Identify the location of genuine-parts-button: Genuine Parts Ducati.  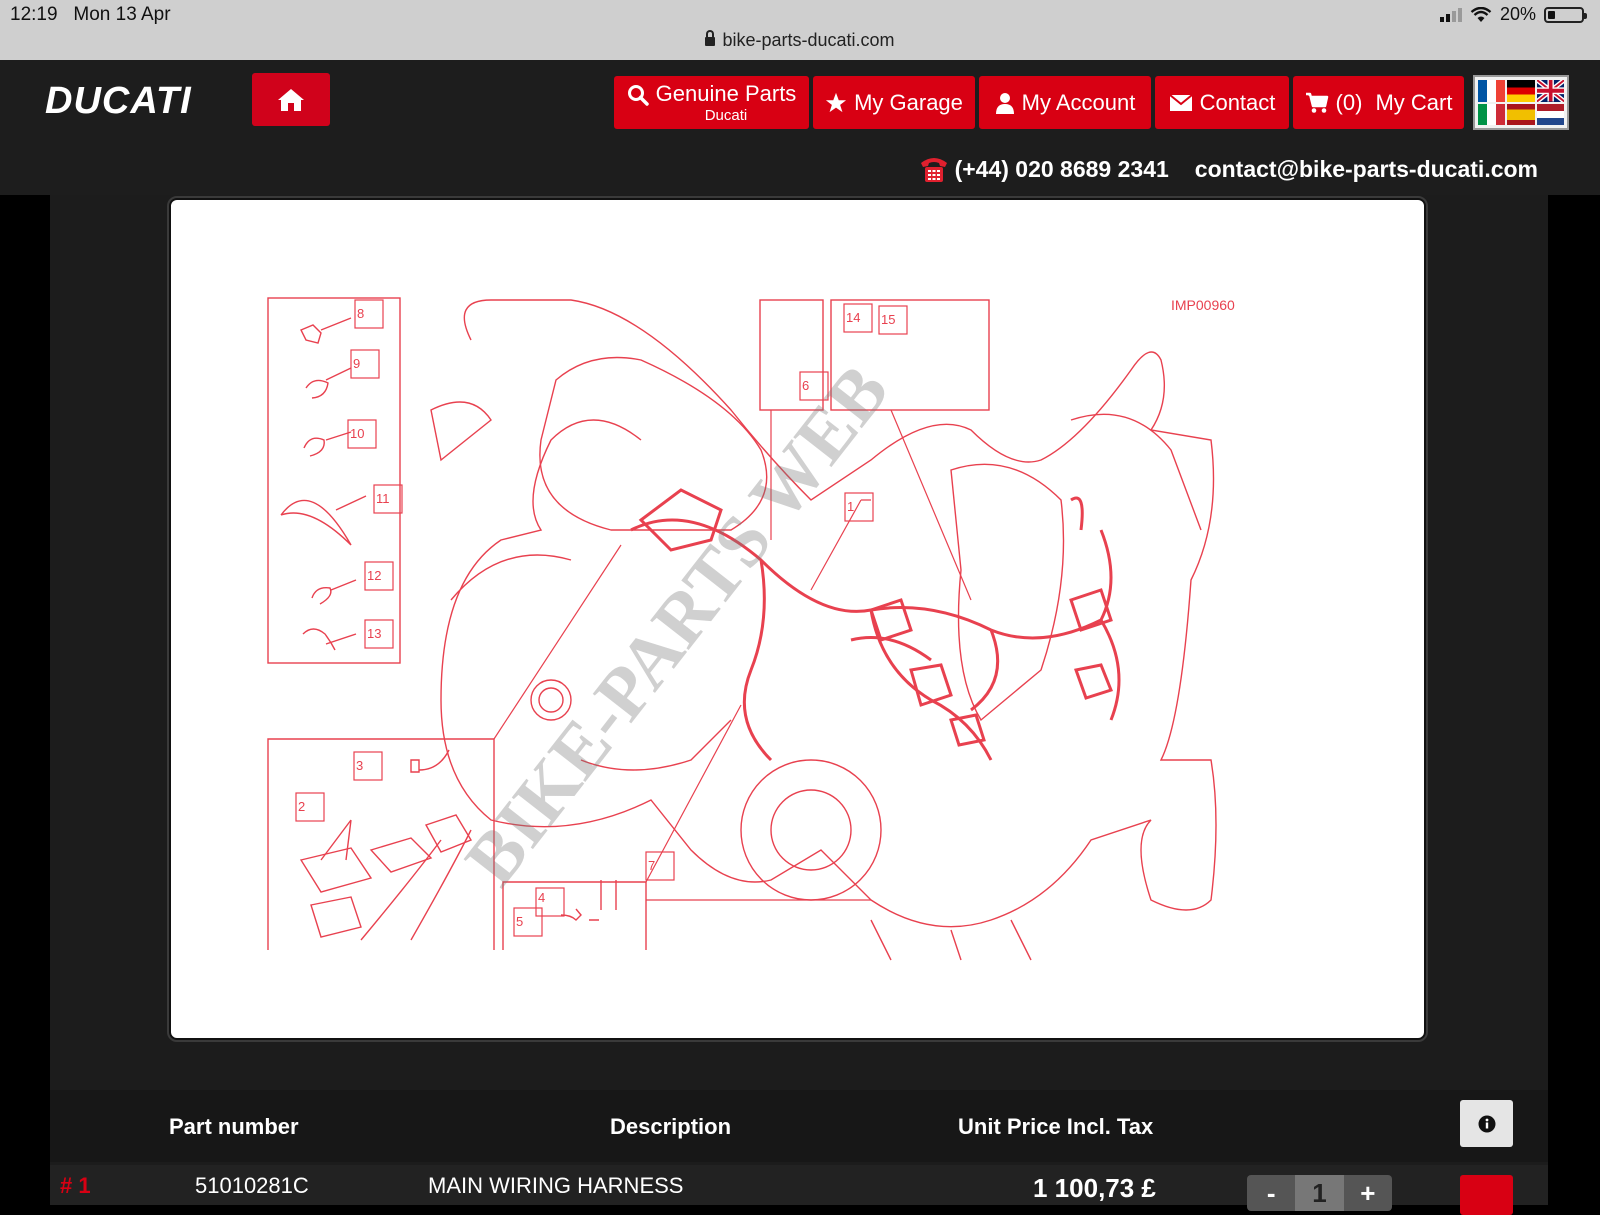
(711, 102).